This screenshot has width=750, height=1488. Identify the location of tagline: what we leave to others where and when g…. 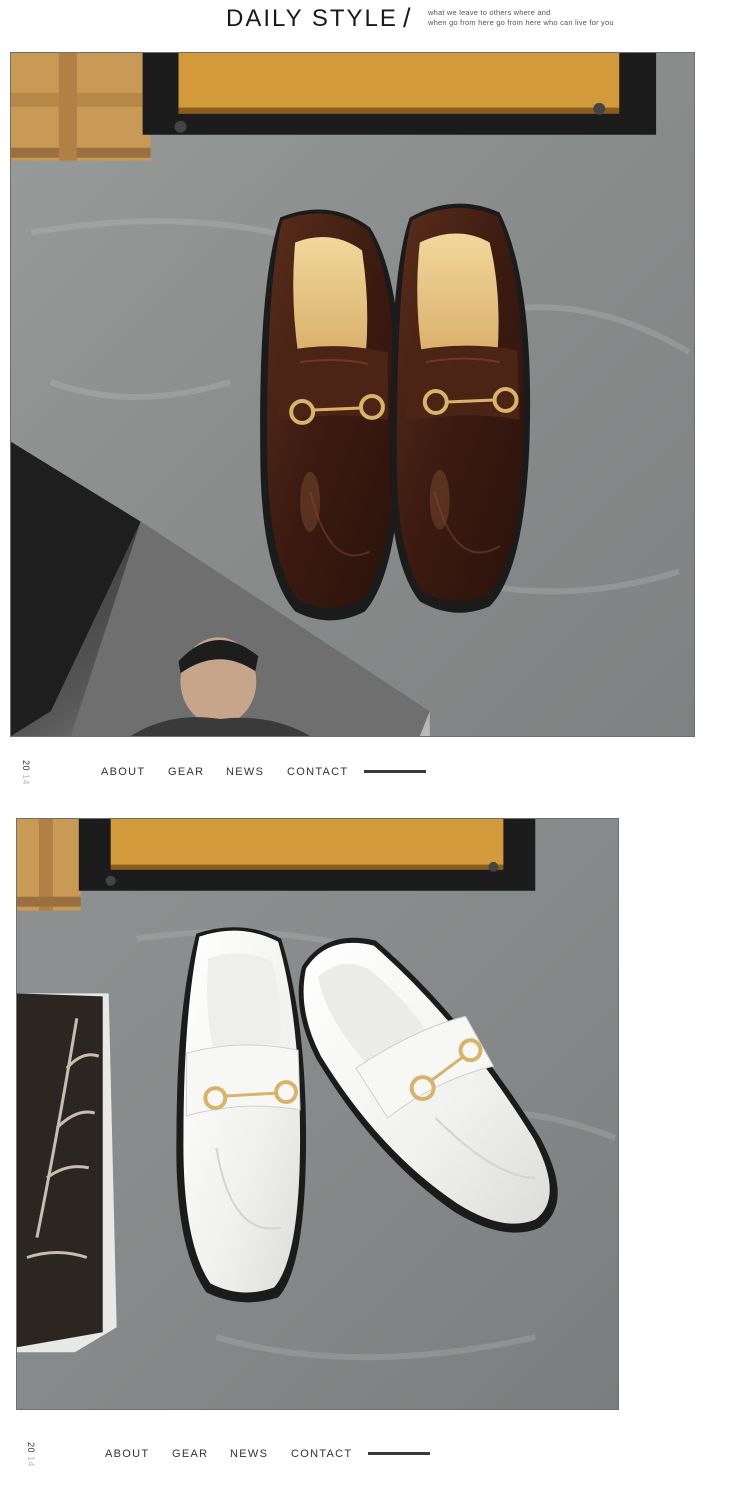
(538, 18).